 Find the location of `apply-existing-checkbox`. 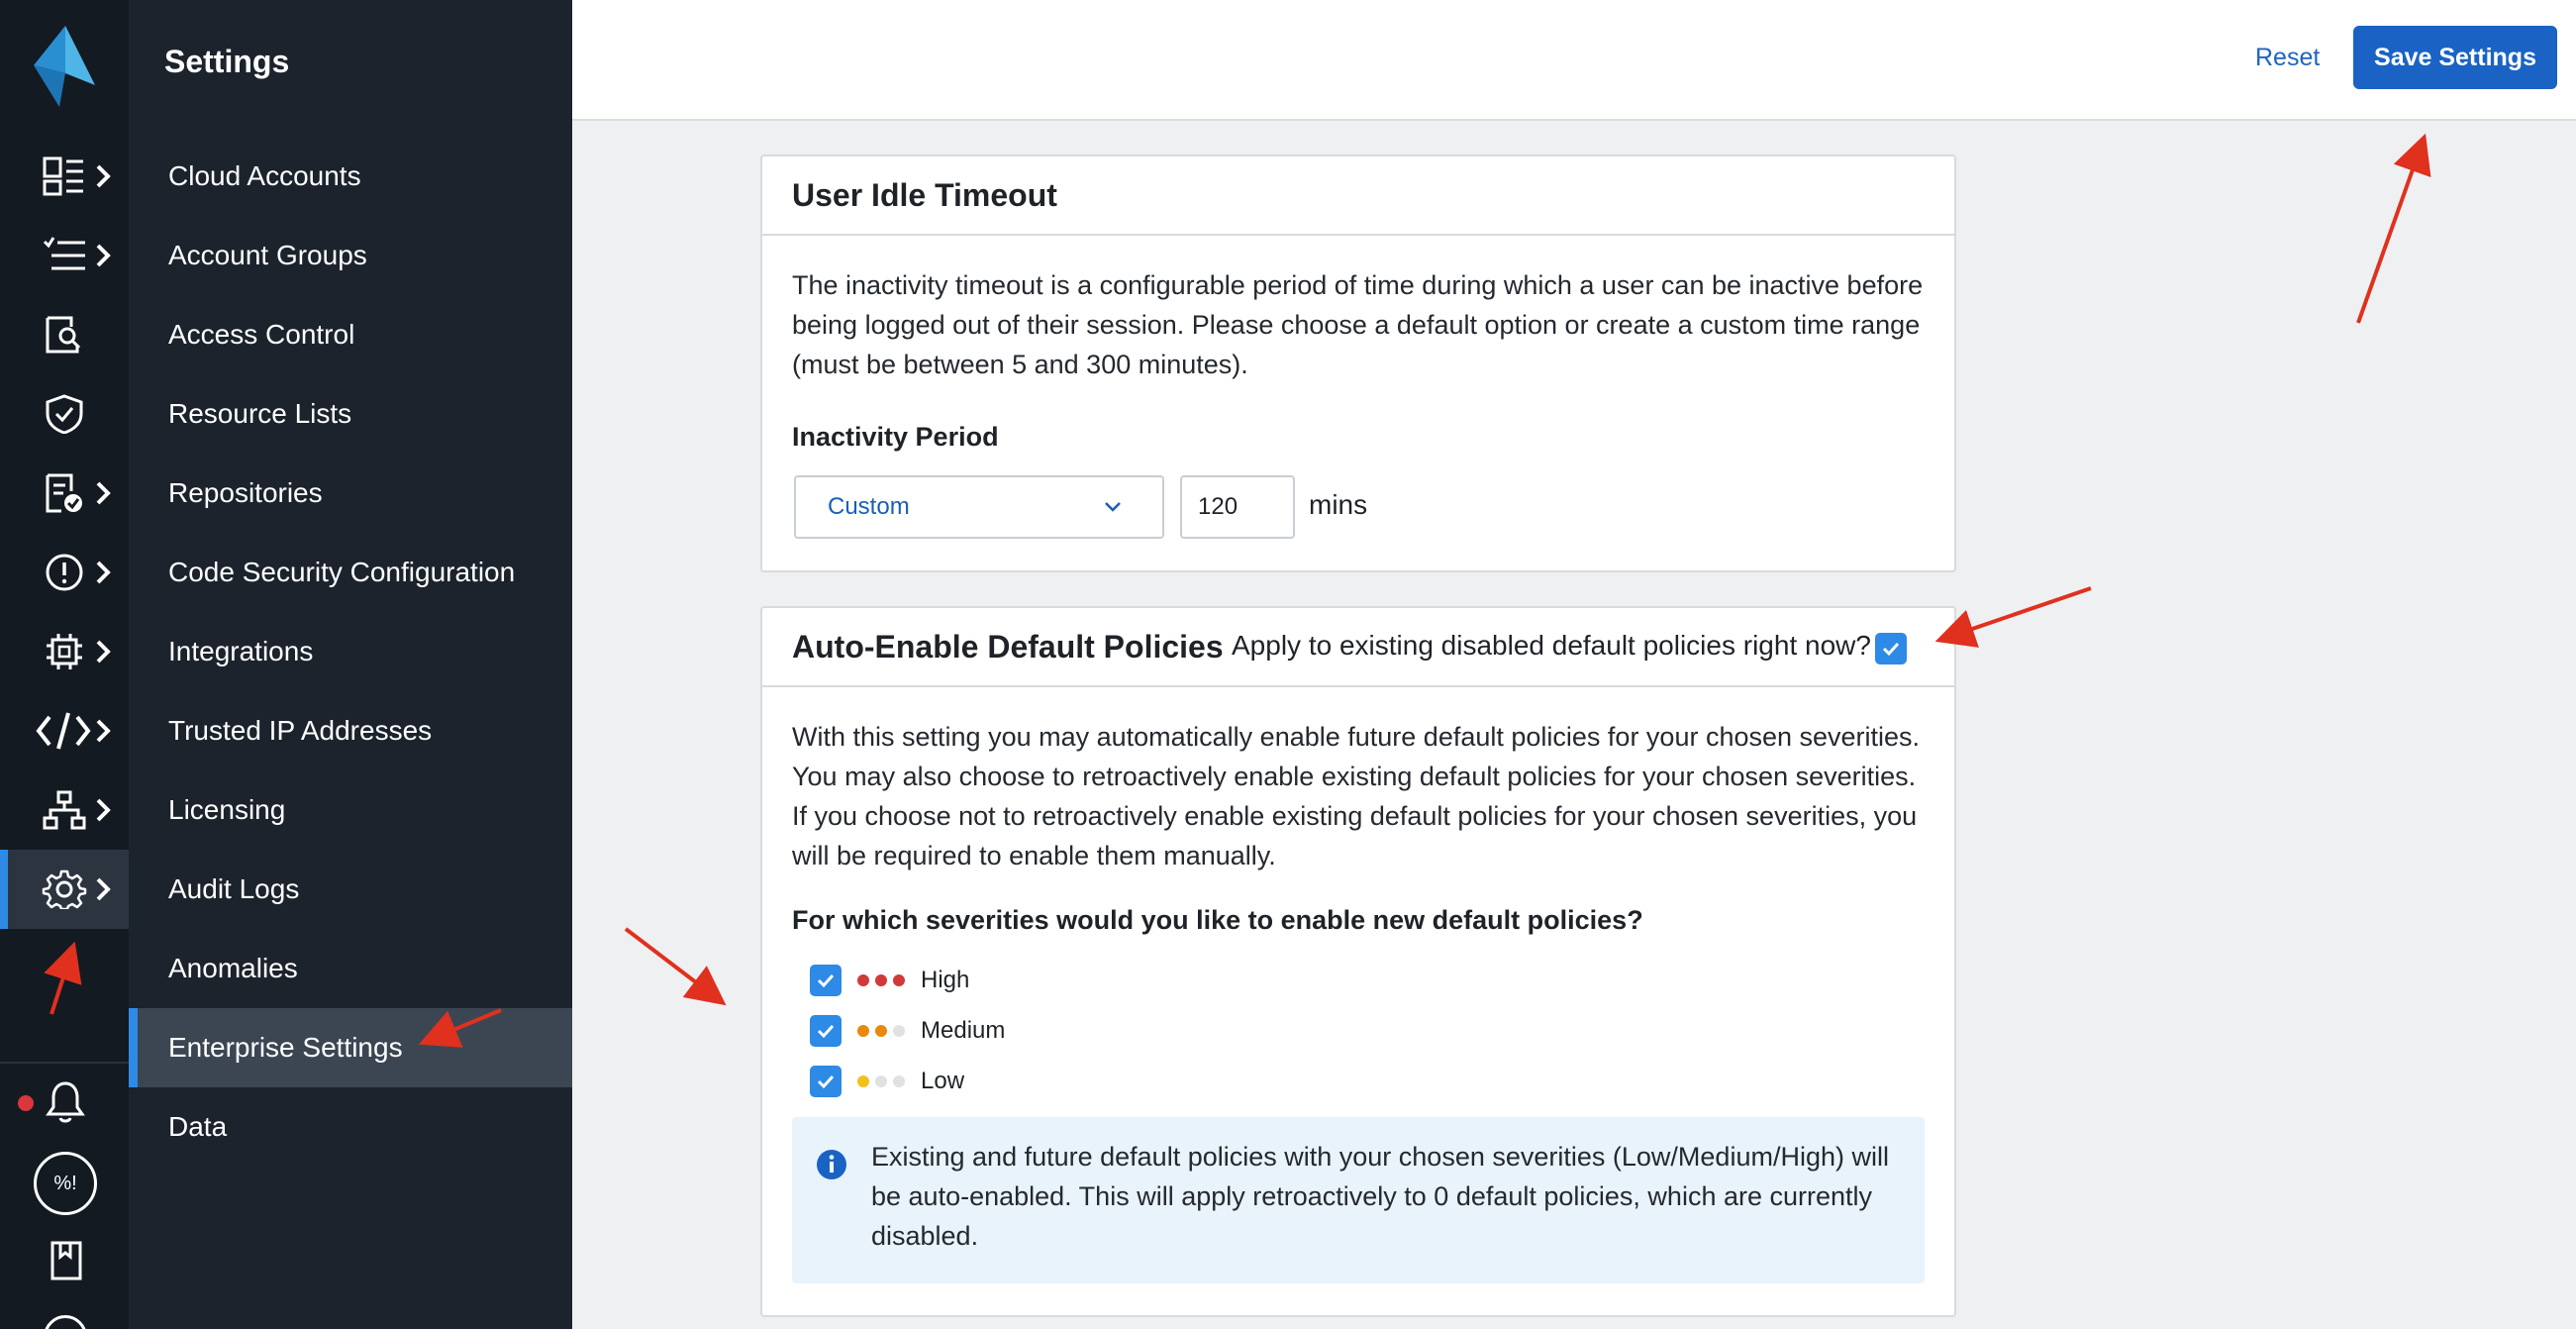

apply-existing-checkbox is located at coordinates (1891, 648).